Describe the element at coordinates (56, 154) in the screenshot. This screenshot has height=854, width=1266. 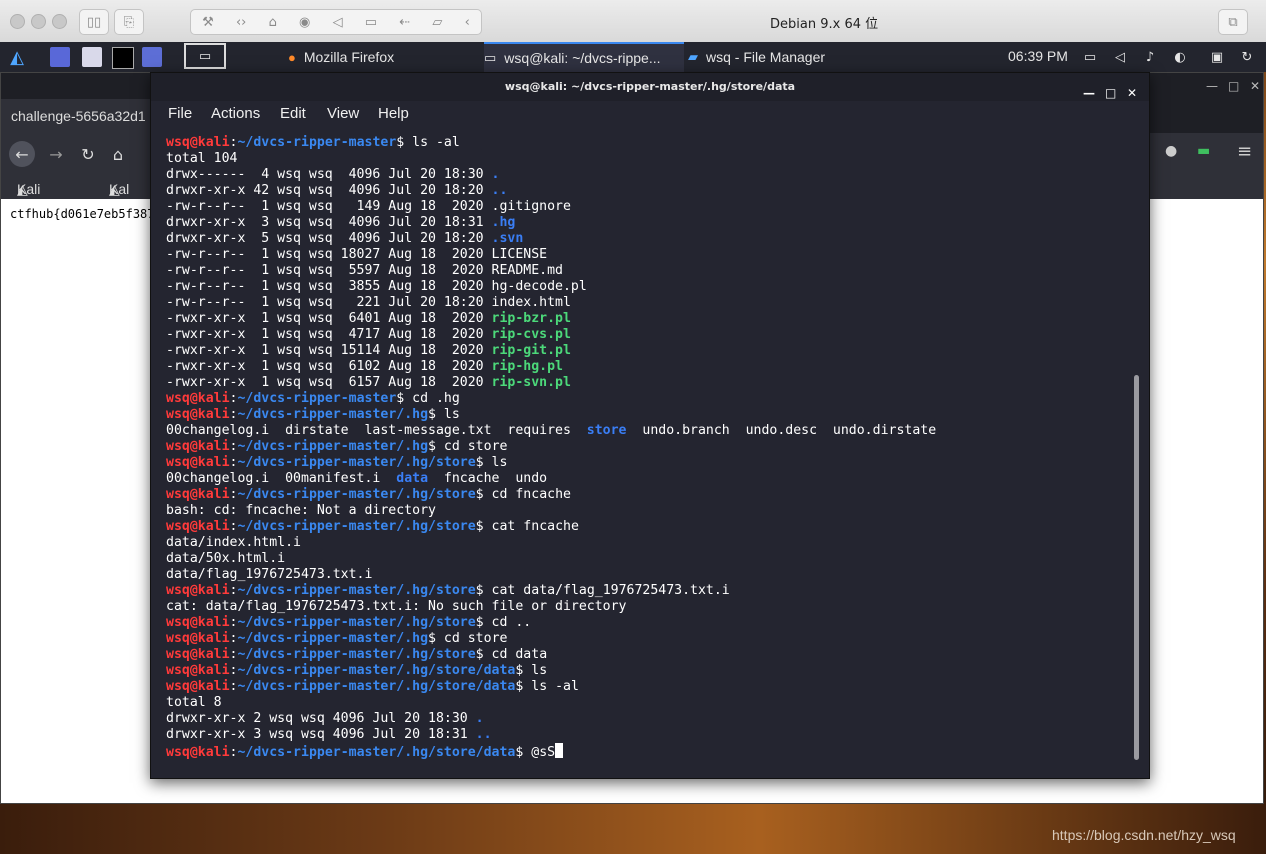
I see `forward-button: →` at that location.